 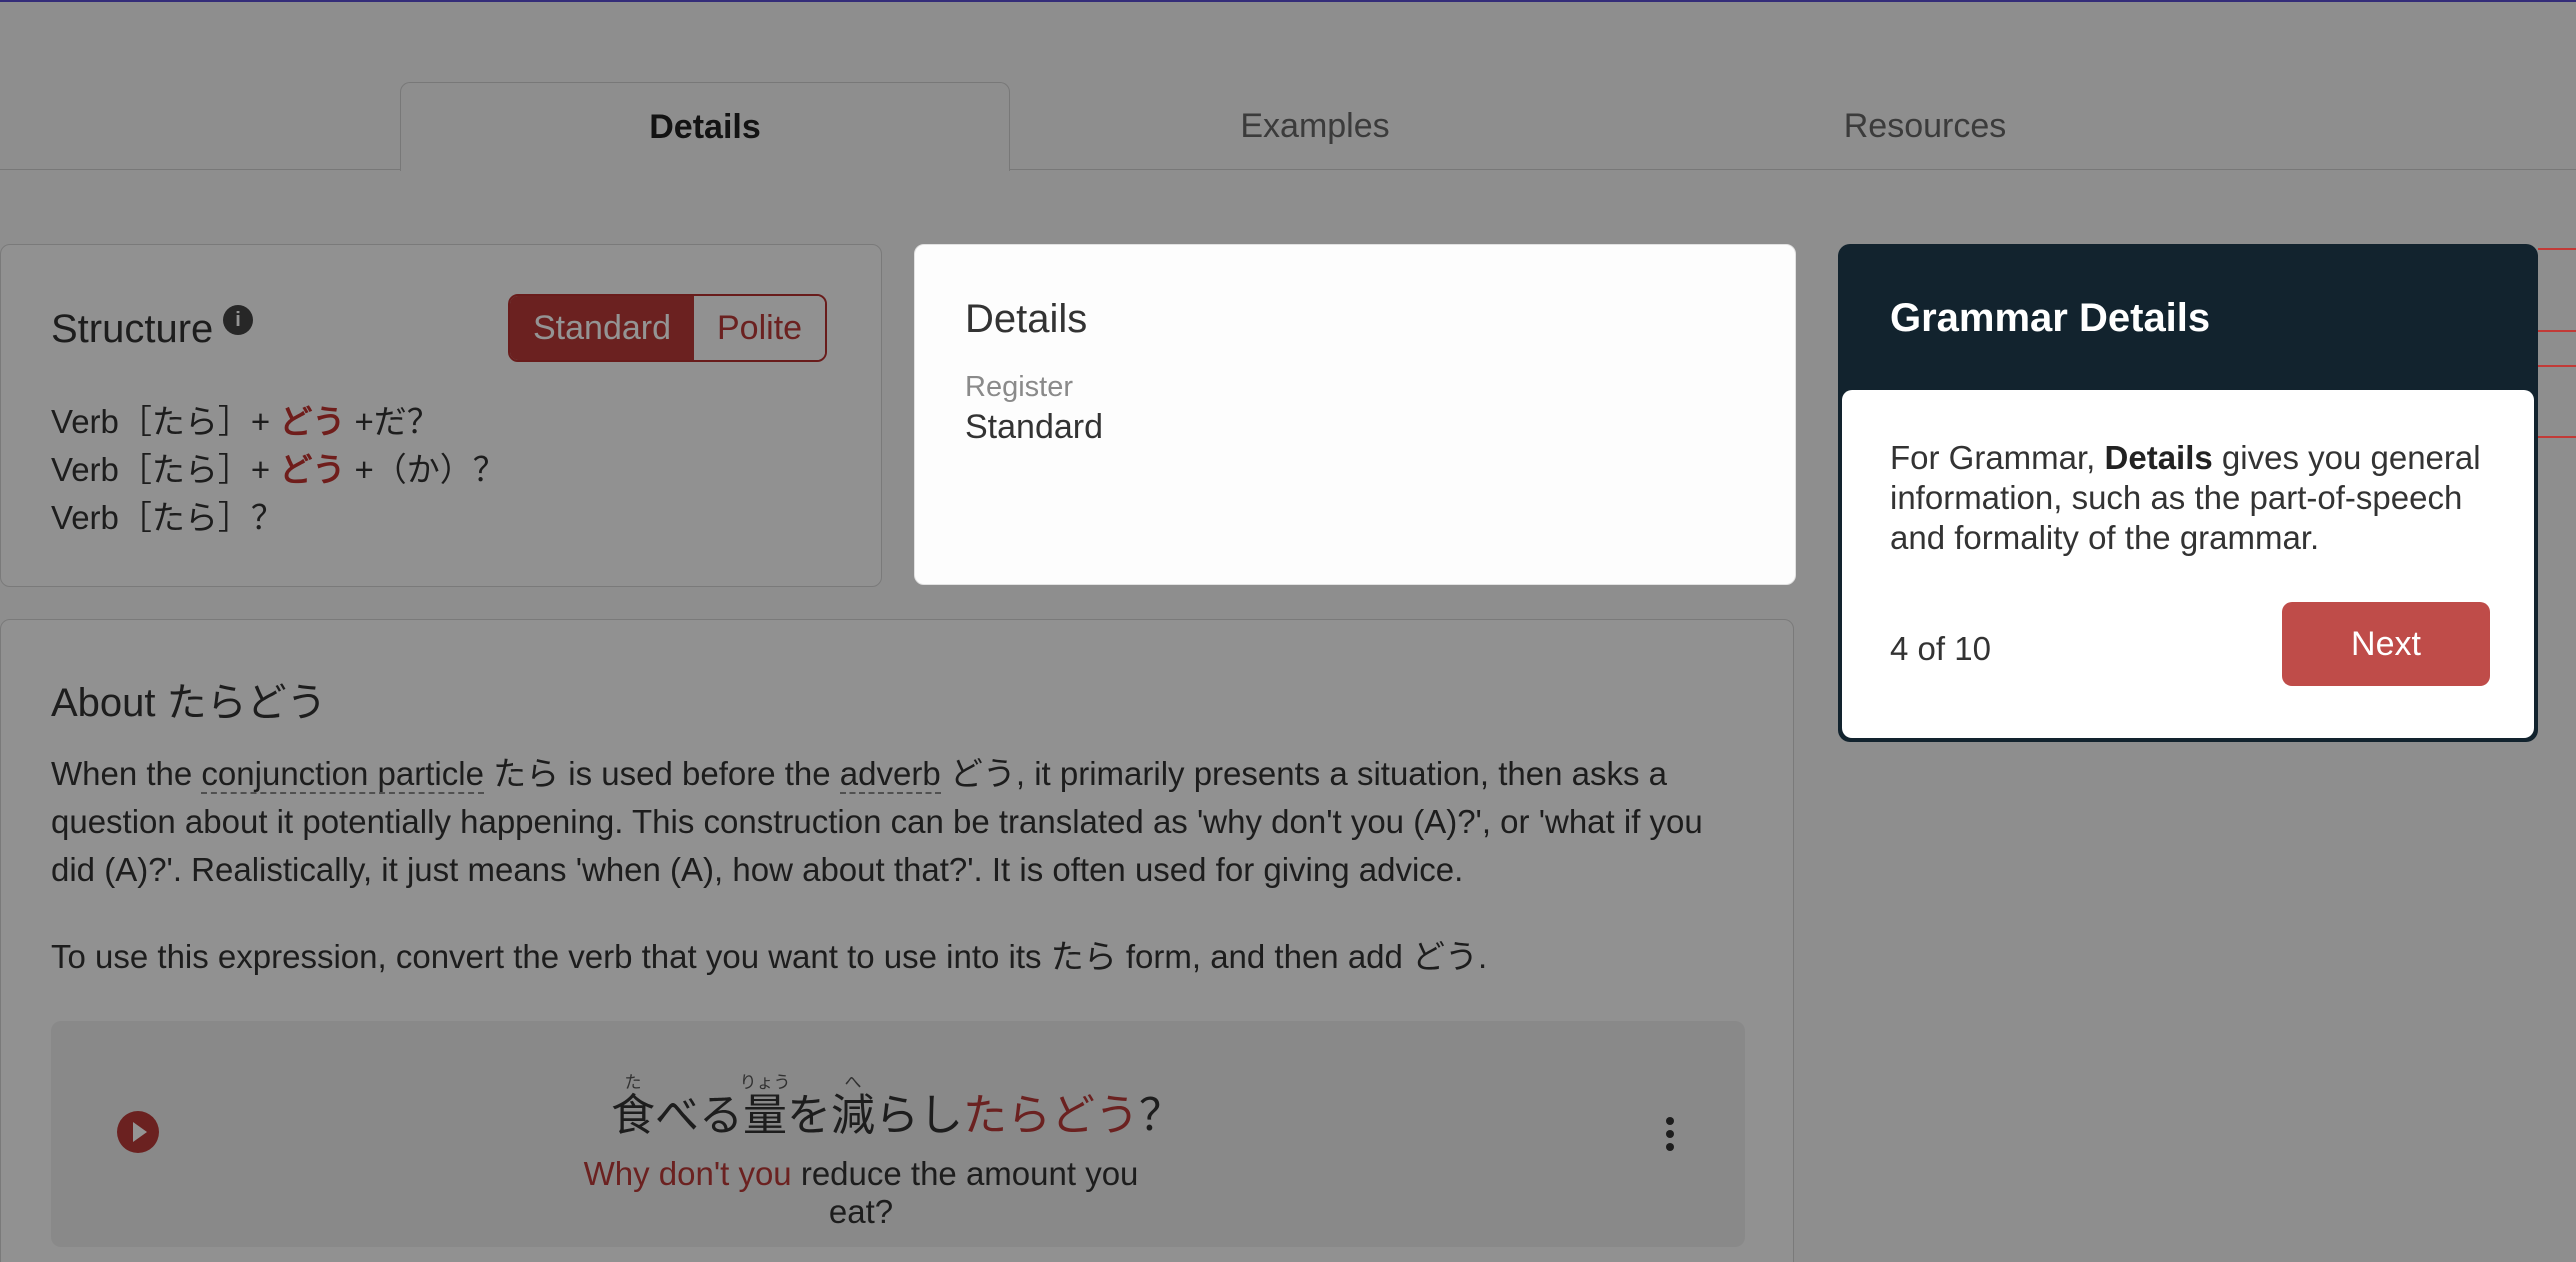 I want to click on next-button: Next, so click(x=2386, y=644).